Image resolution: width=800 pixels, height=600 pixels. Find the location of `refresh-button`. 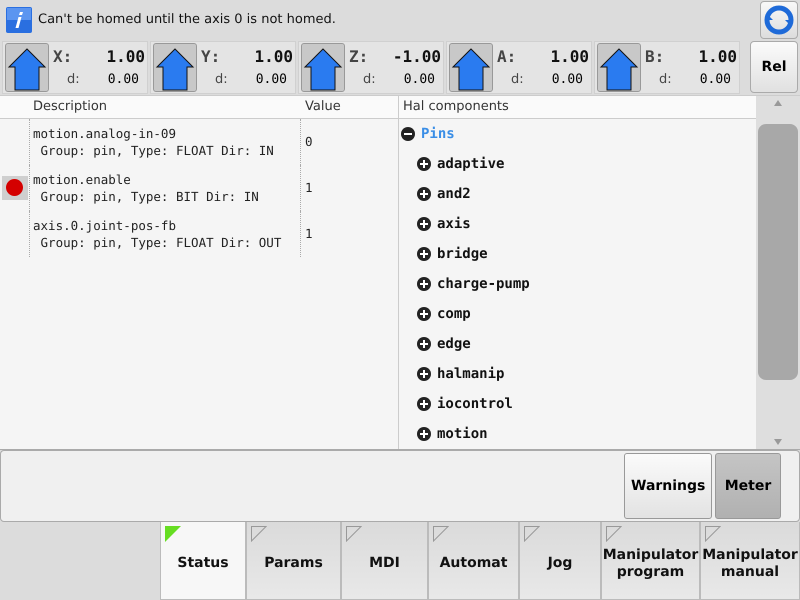

refresh-button is located at coordinates (779, 19).